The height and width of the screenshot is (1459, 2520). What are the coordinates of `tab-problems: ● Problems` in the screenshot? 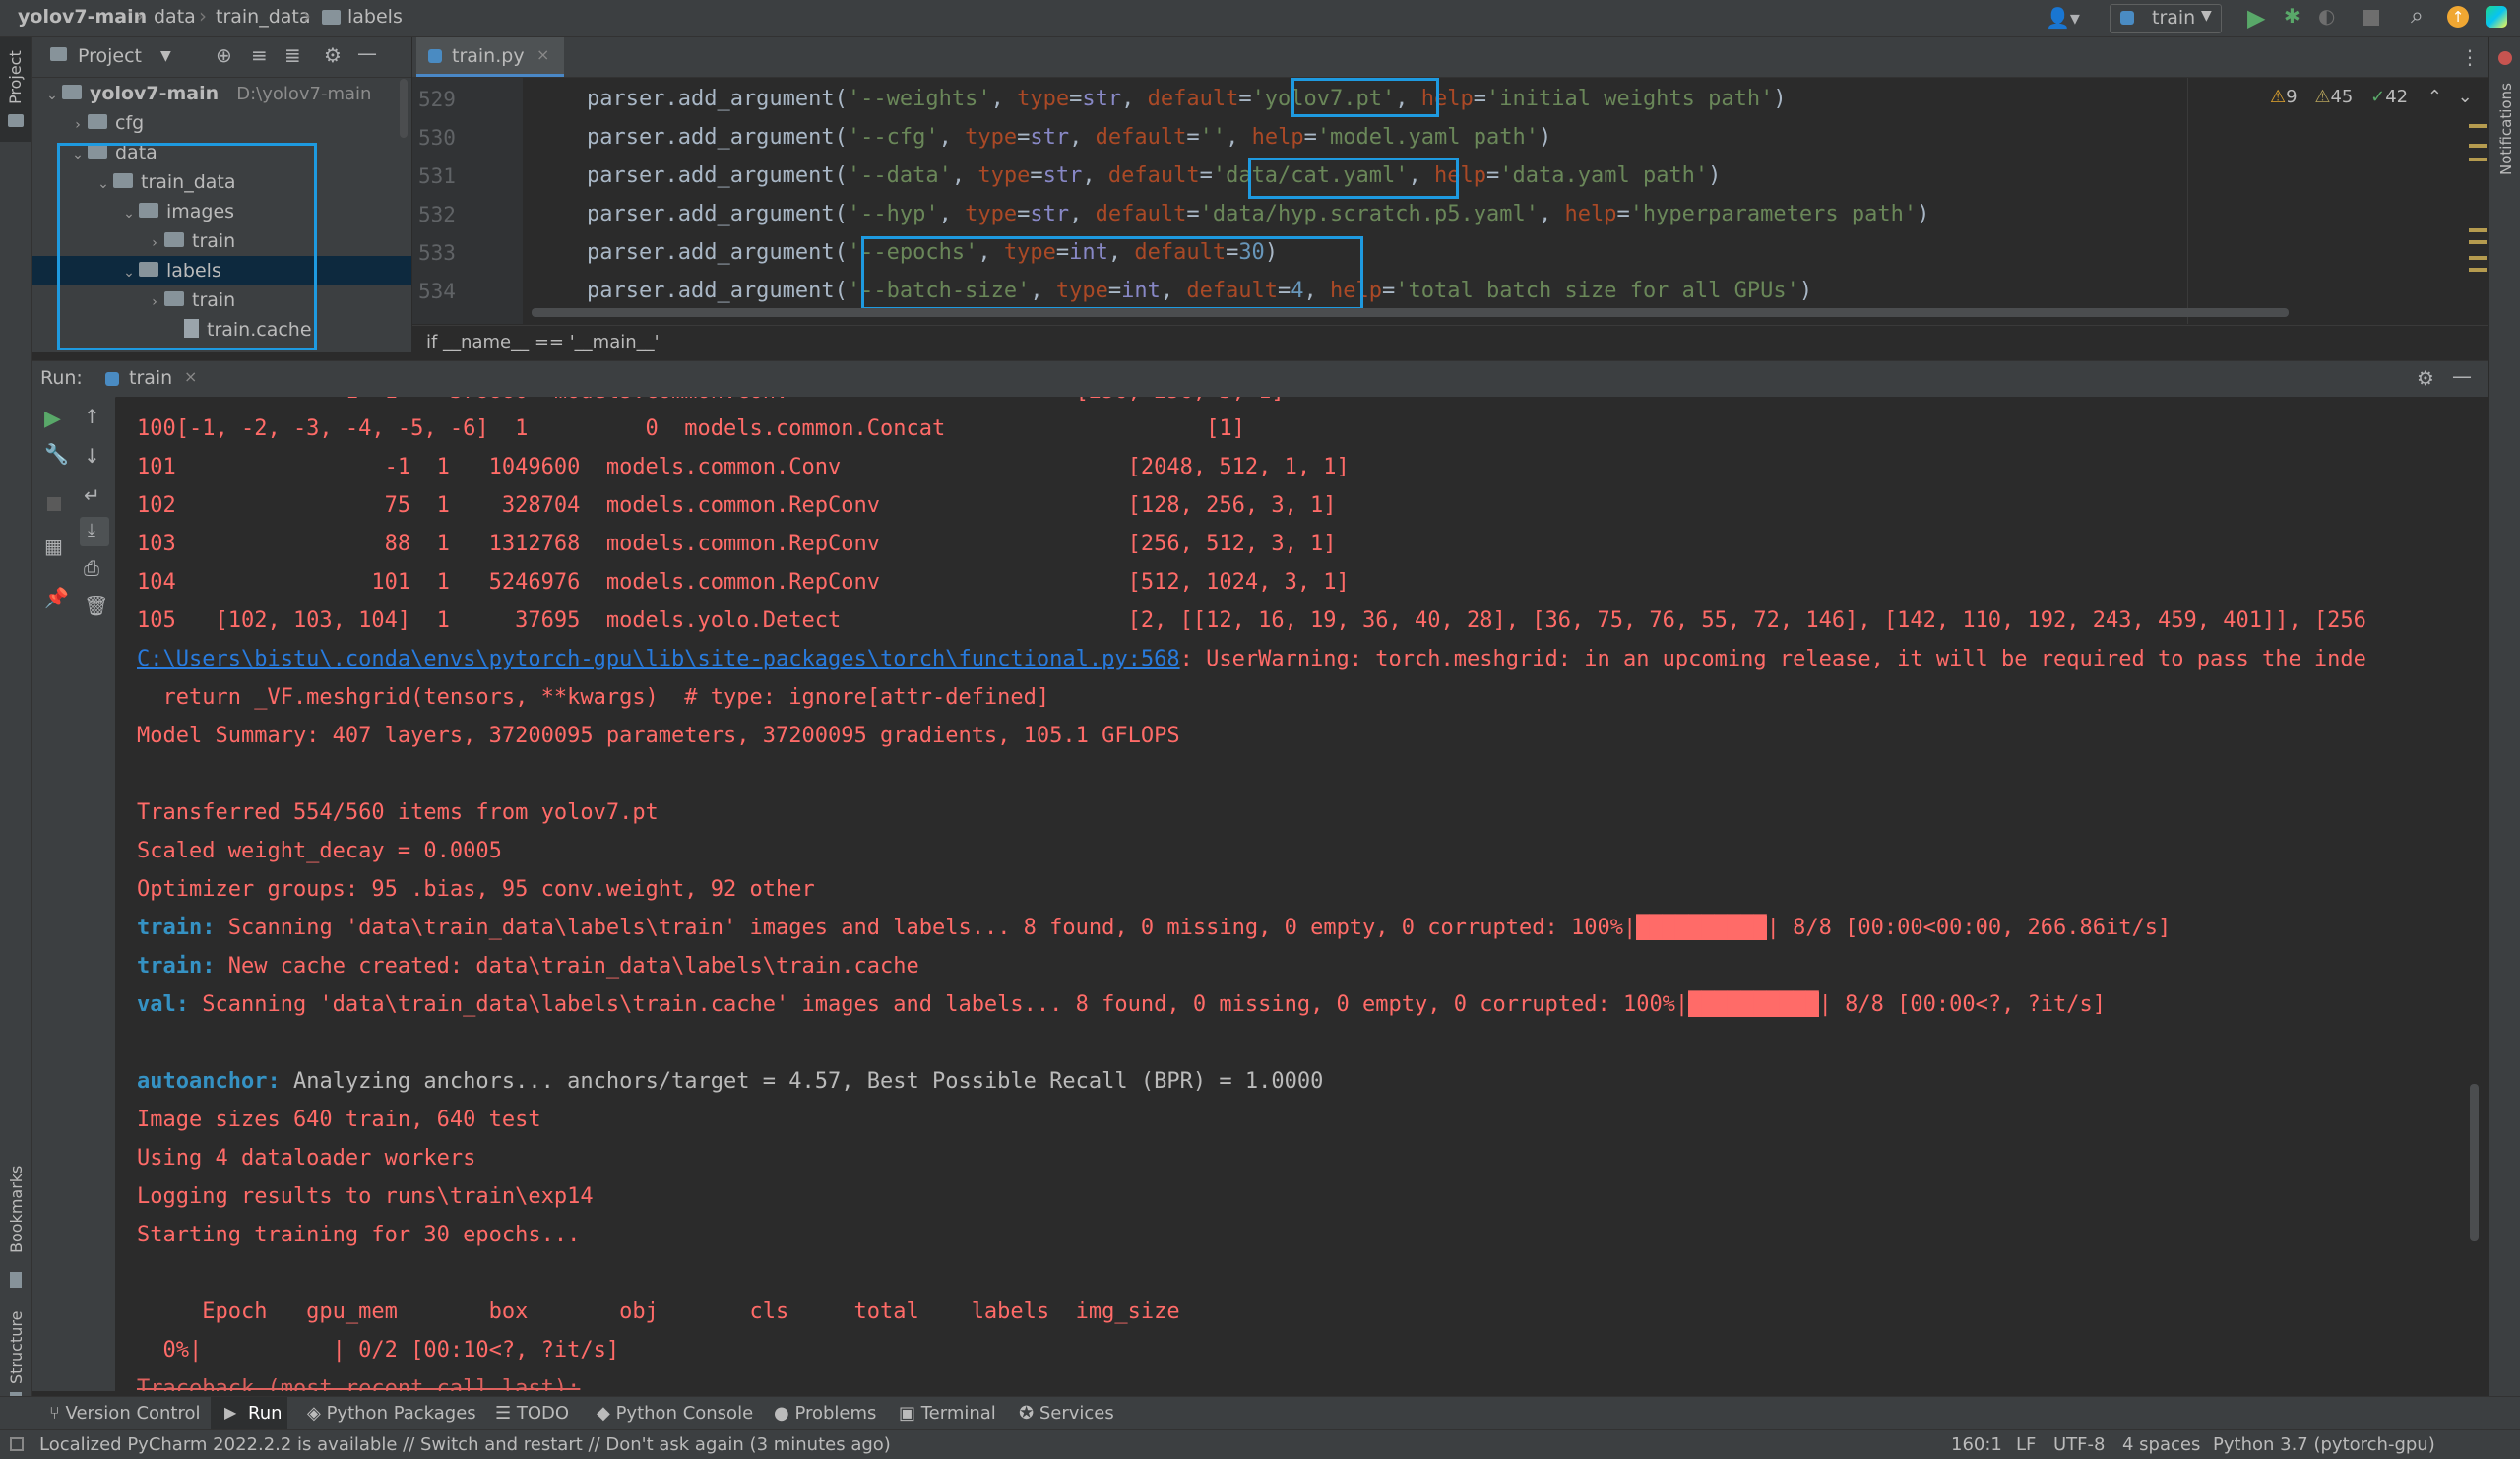 It's located at (825, 1413).